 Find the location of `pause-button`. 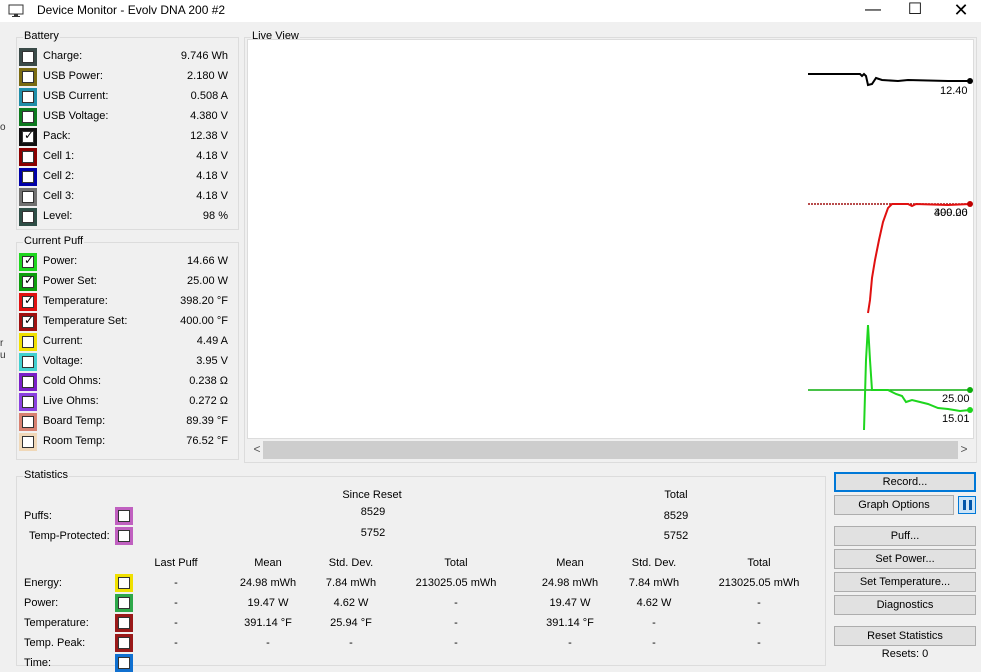

pause-button is located at coordinates (967, 505).